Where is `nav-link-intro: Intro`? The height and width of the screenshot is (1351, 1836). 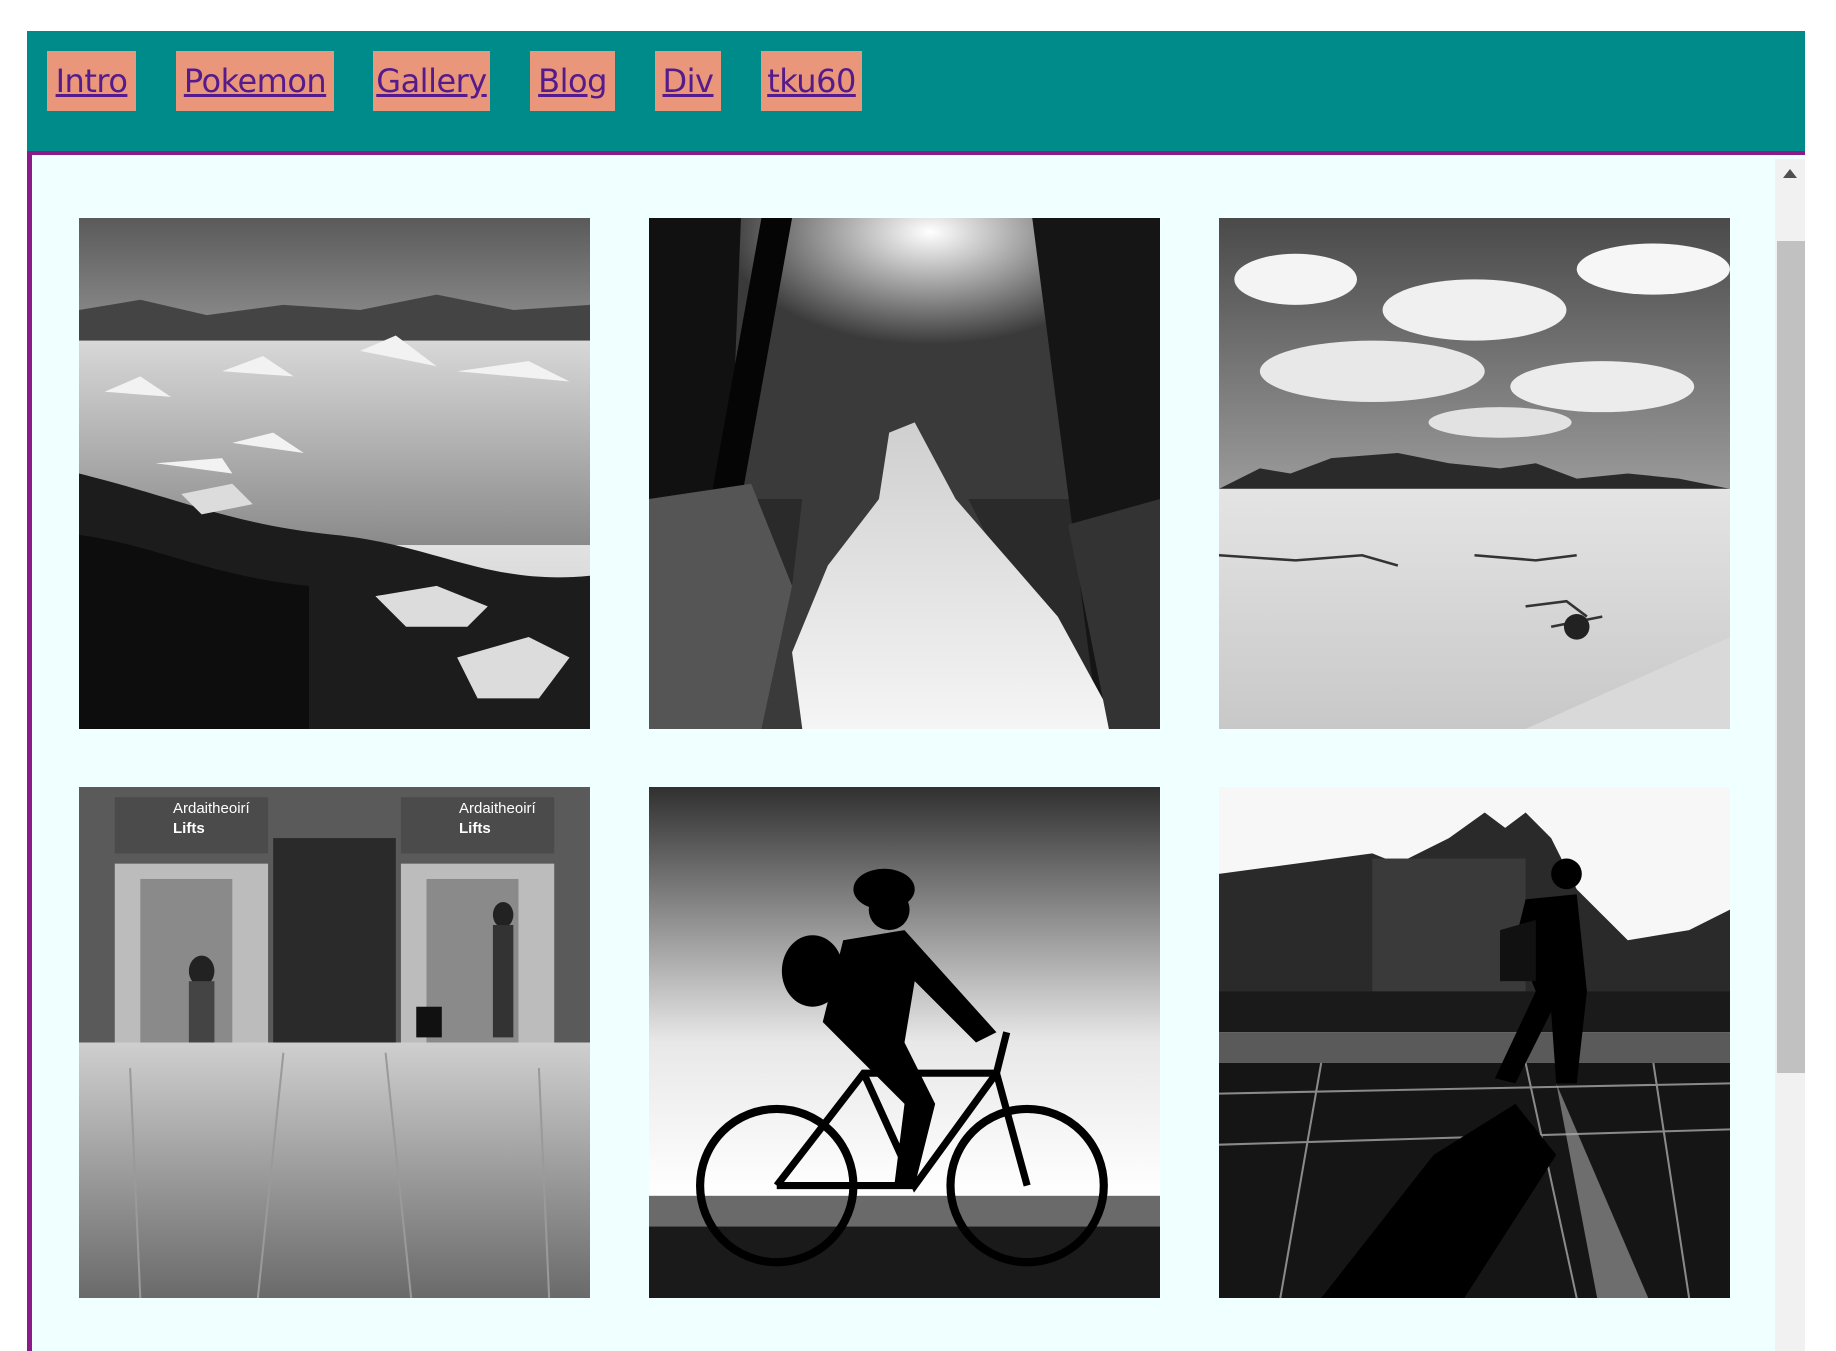 nav-link-intro: Intro is located at coordinates (92, 81).